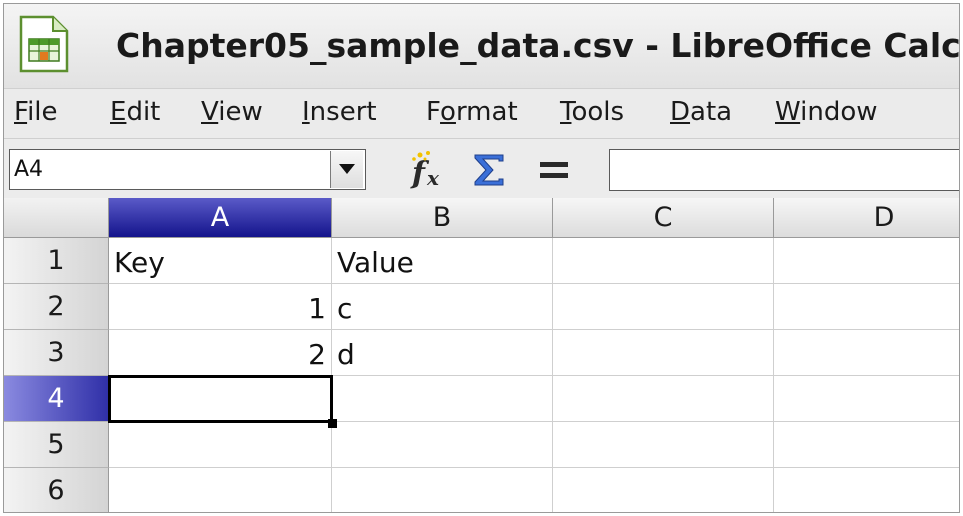  Describe the element at coordinates (339, 112) in the screenshot. I see `menu-insert: Insert` at that location.